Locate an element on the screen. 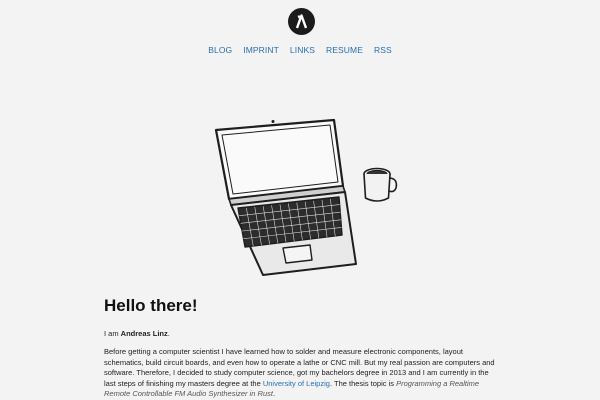  main-nav: BLOG IMPRINT LINKS RESUME RSS is located at coordinates (300, 50).